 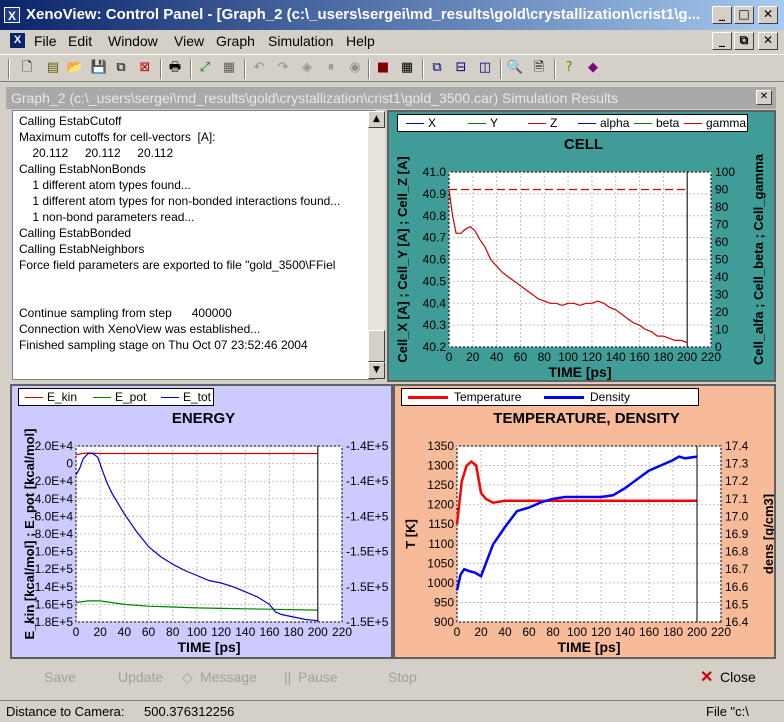 I want to click on print-icon: 🖶, so click(x=175, y=68).